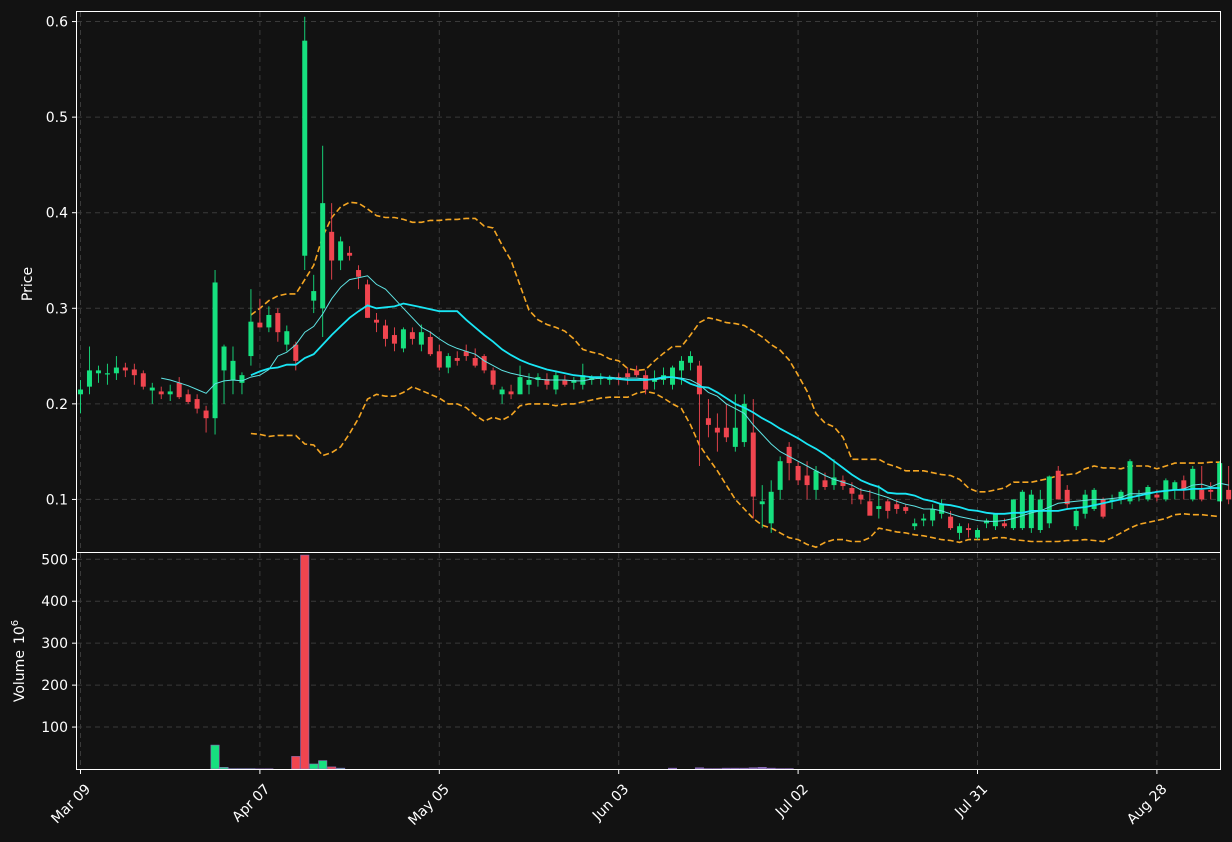 The image size is (1232, 842). What do you see at coordinates (57, 214) in the screenshot?
I see `price-y-tick-label: 0.4` at bounding box center [57, 214].